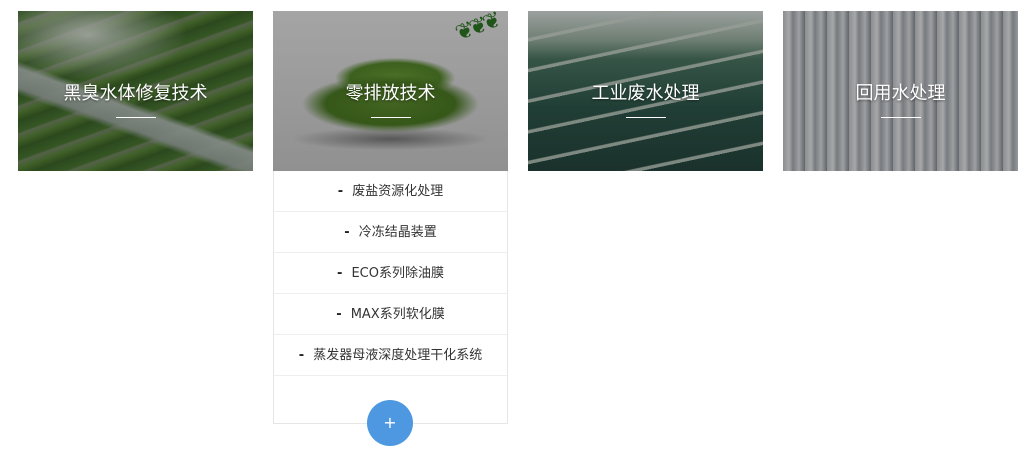 This screenshot has width=1034, height=464. Describe the element at coordinates (398, 191) in the screenshot. I see `submenu-item-label: 废盐资源化处理` at that location.